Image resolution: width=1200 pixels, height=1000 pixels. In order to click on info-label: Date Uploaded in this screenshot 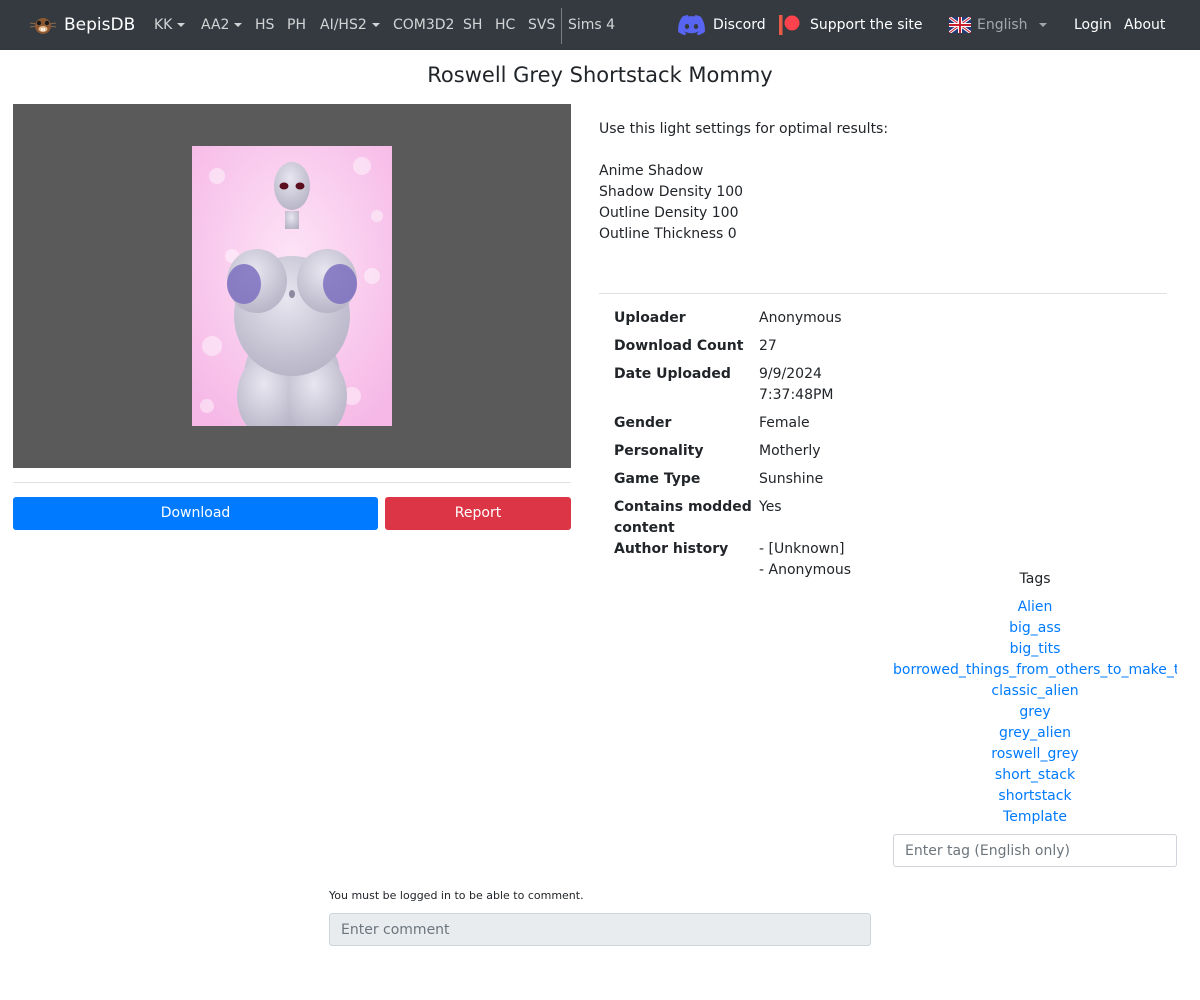, I will do `click(672, 374)`.